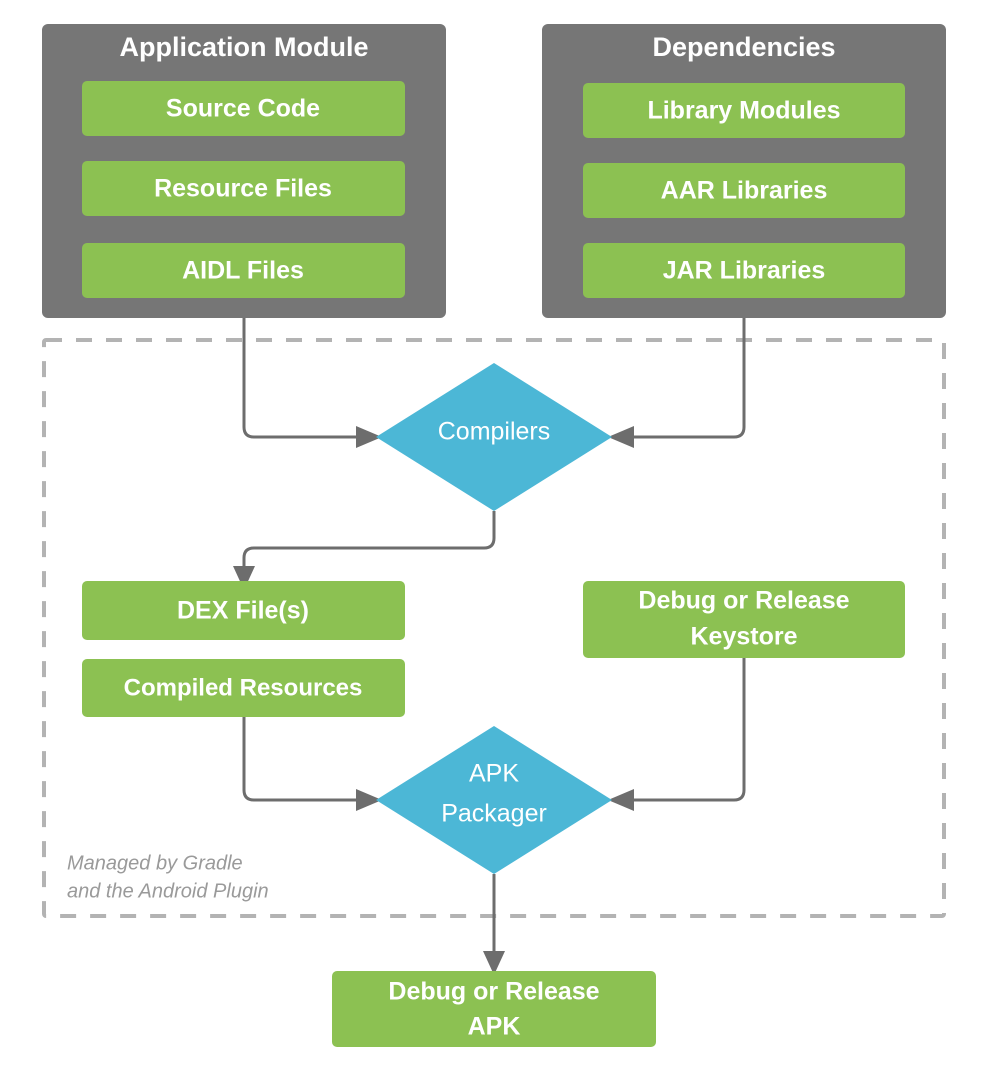 This screenshot has width=992, height=1066. Describe the element at coordinates (155, 863) in the screenshot. I see `note-line-1: Managed by Gradle` at that location.